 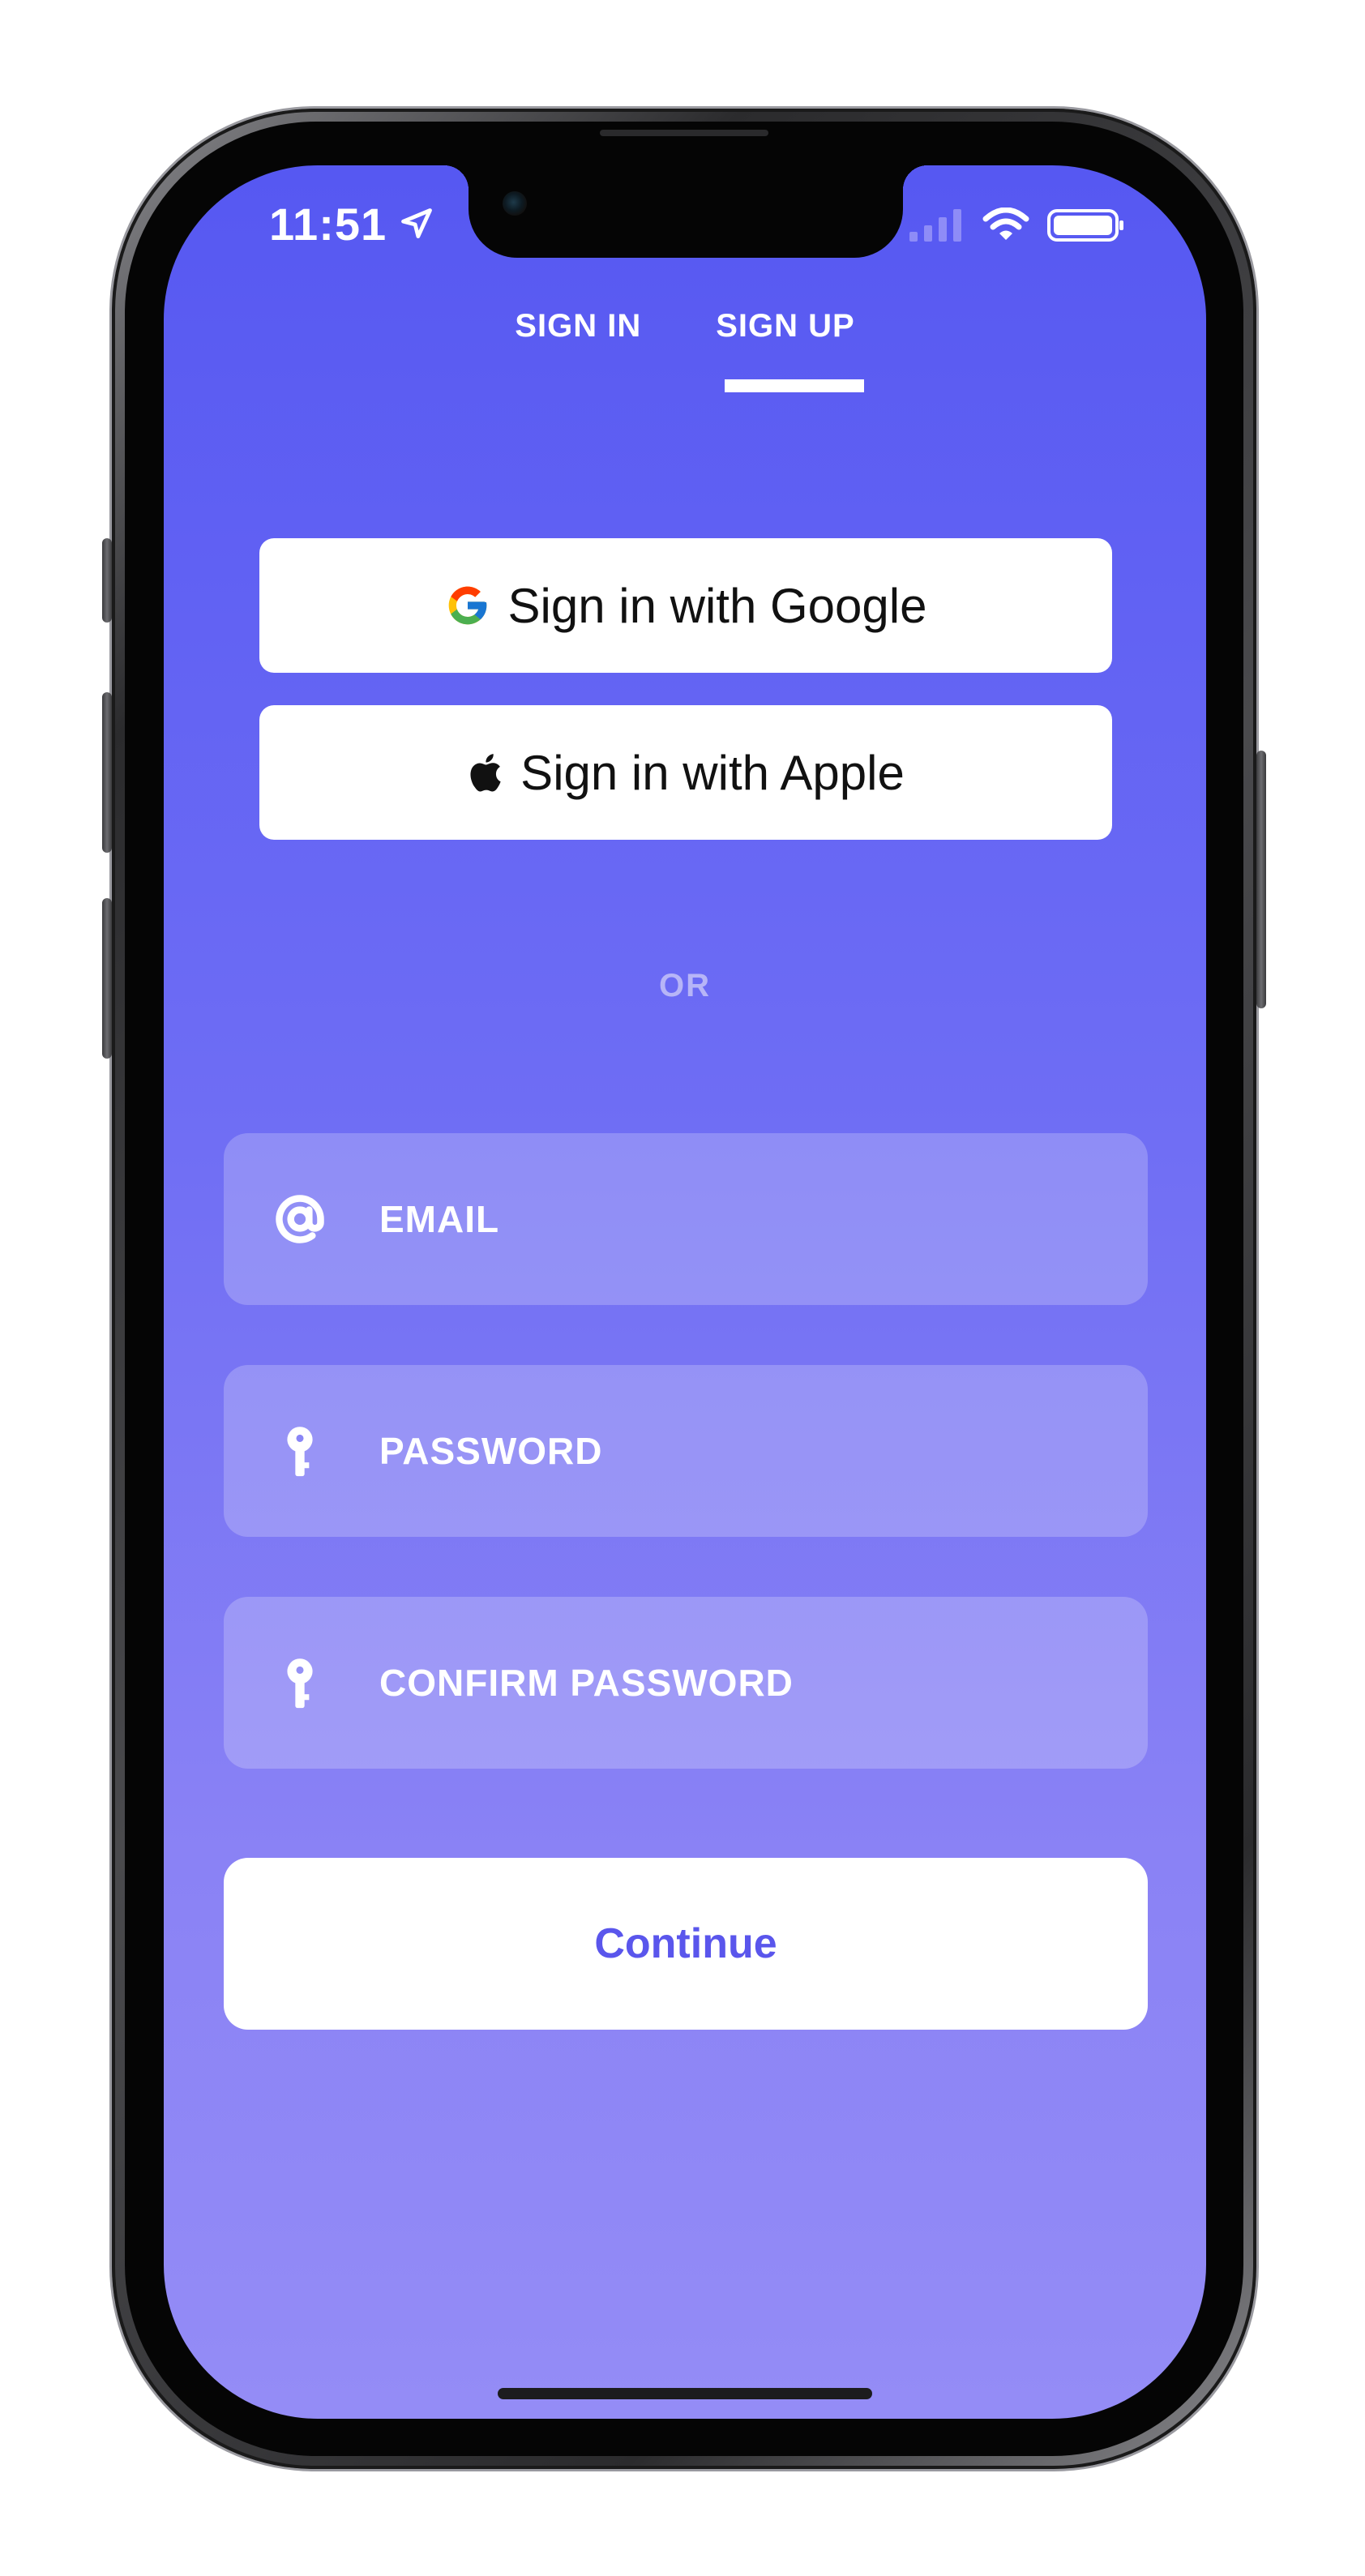 What do you see at coordinates (328, 224) in the screenshot?
I see `status-time: 11:51` at bounding box center [328, 224].